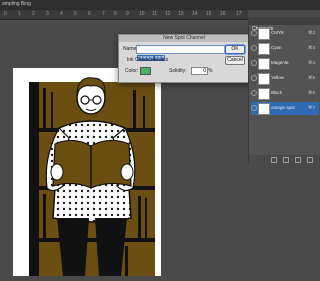 This screenshot has width=320, height=281. I want to click on ruler-tick: 0, so click(5, 14).